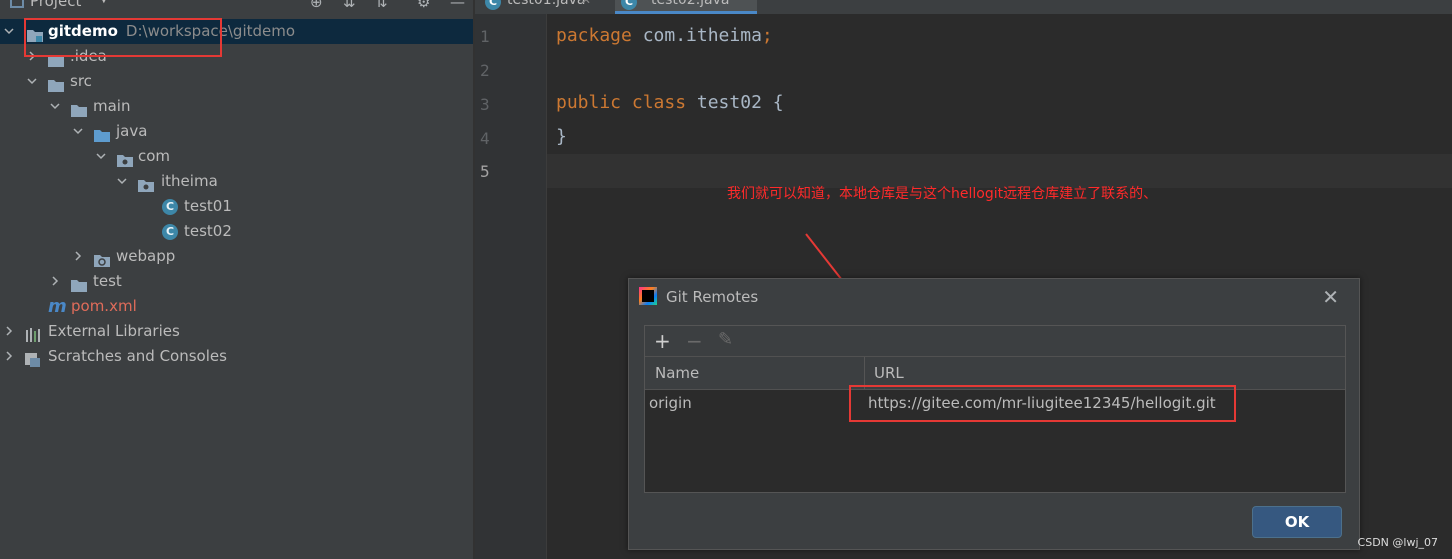 This screenshot has width=1452, height=559. I want to click on tab-label: test01.java, so click(546, 4).